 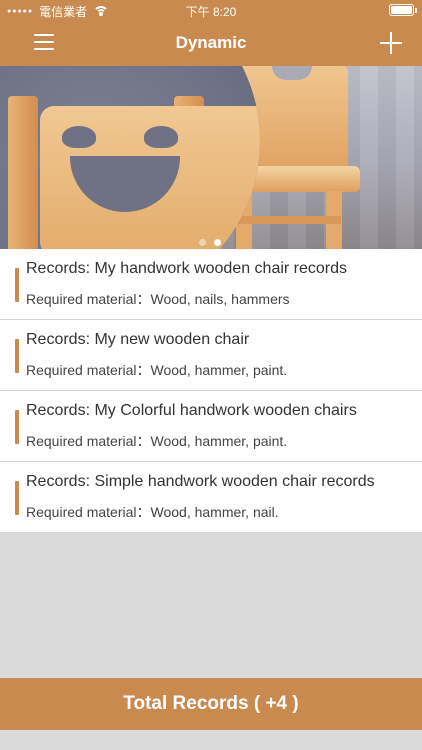 I want to click on record-material: Required material：Wood, hammer, nail., so click(x=152, y=512).